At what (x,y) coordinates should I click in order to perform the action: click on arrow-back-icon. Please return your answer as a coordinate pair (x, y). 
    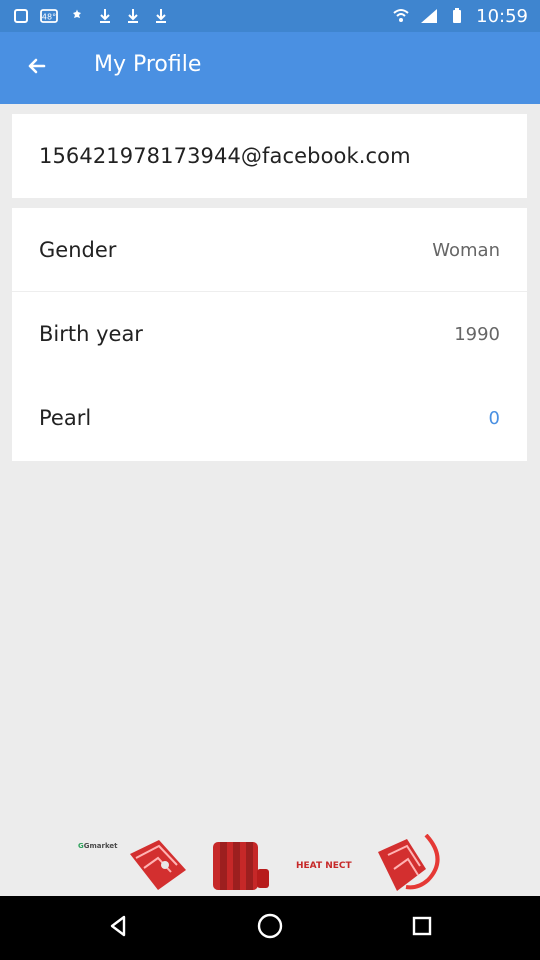
    Looking at the image, I should click on (36, 68).